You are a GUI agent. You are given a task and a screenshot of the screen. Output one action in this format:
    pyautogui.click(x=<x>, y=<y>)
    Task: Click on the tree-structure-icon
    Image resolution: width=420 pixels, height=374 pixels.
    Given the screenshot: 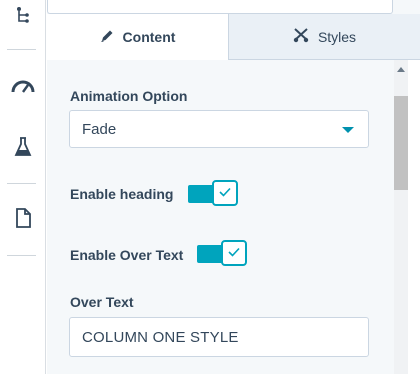 What is the action you would take?
    pyautogui.click(x=23, y=15)
    